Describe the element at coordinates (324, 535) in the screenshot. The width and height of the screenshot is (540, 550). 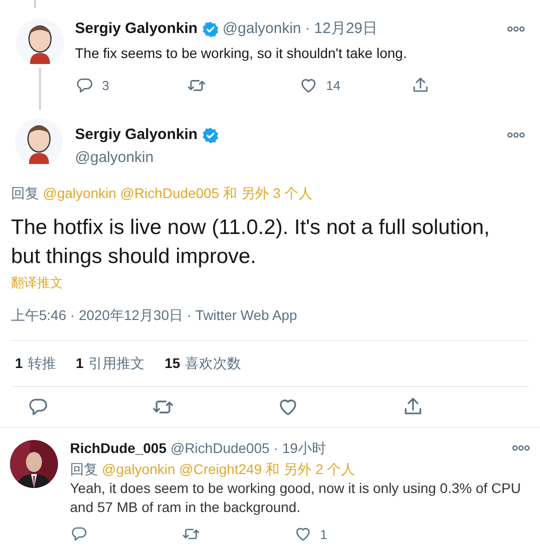
I see `action-count: 1` at that location.